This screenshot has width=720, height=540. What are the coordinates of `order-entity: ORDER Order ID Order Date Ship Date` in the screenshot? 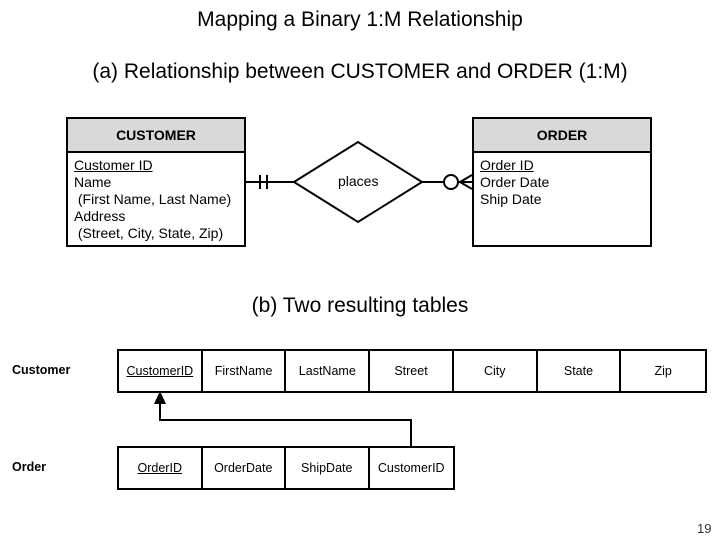 It's located at (562, 182).